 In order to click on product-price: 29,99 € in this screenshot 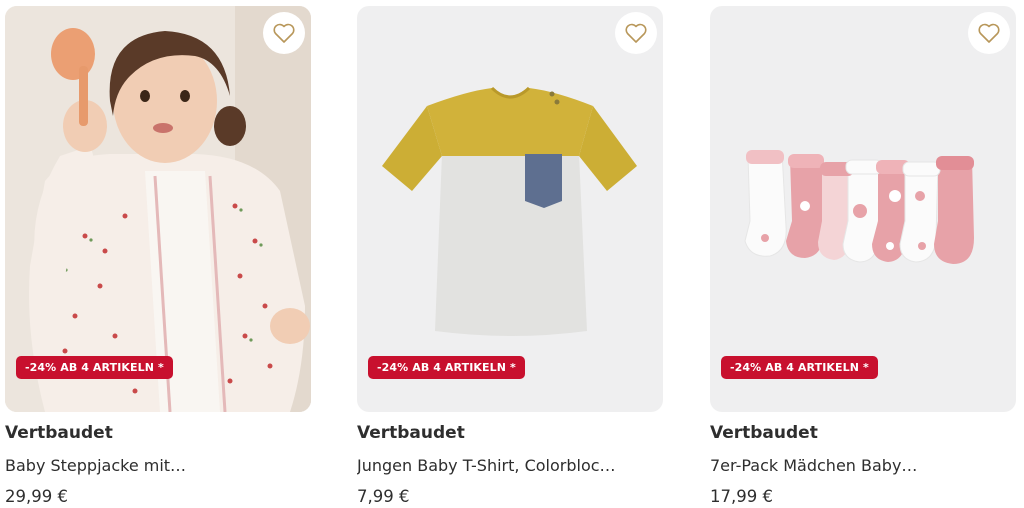, I will do `click(36, 496)`.